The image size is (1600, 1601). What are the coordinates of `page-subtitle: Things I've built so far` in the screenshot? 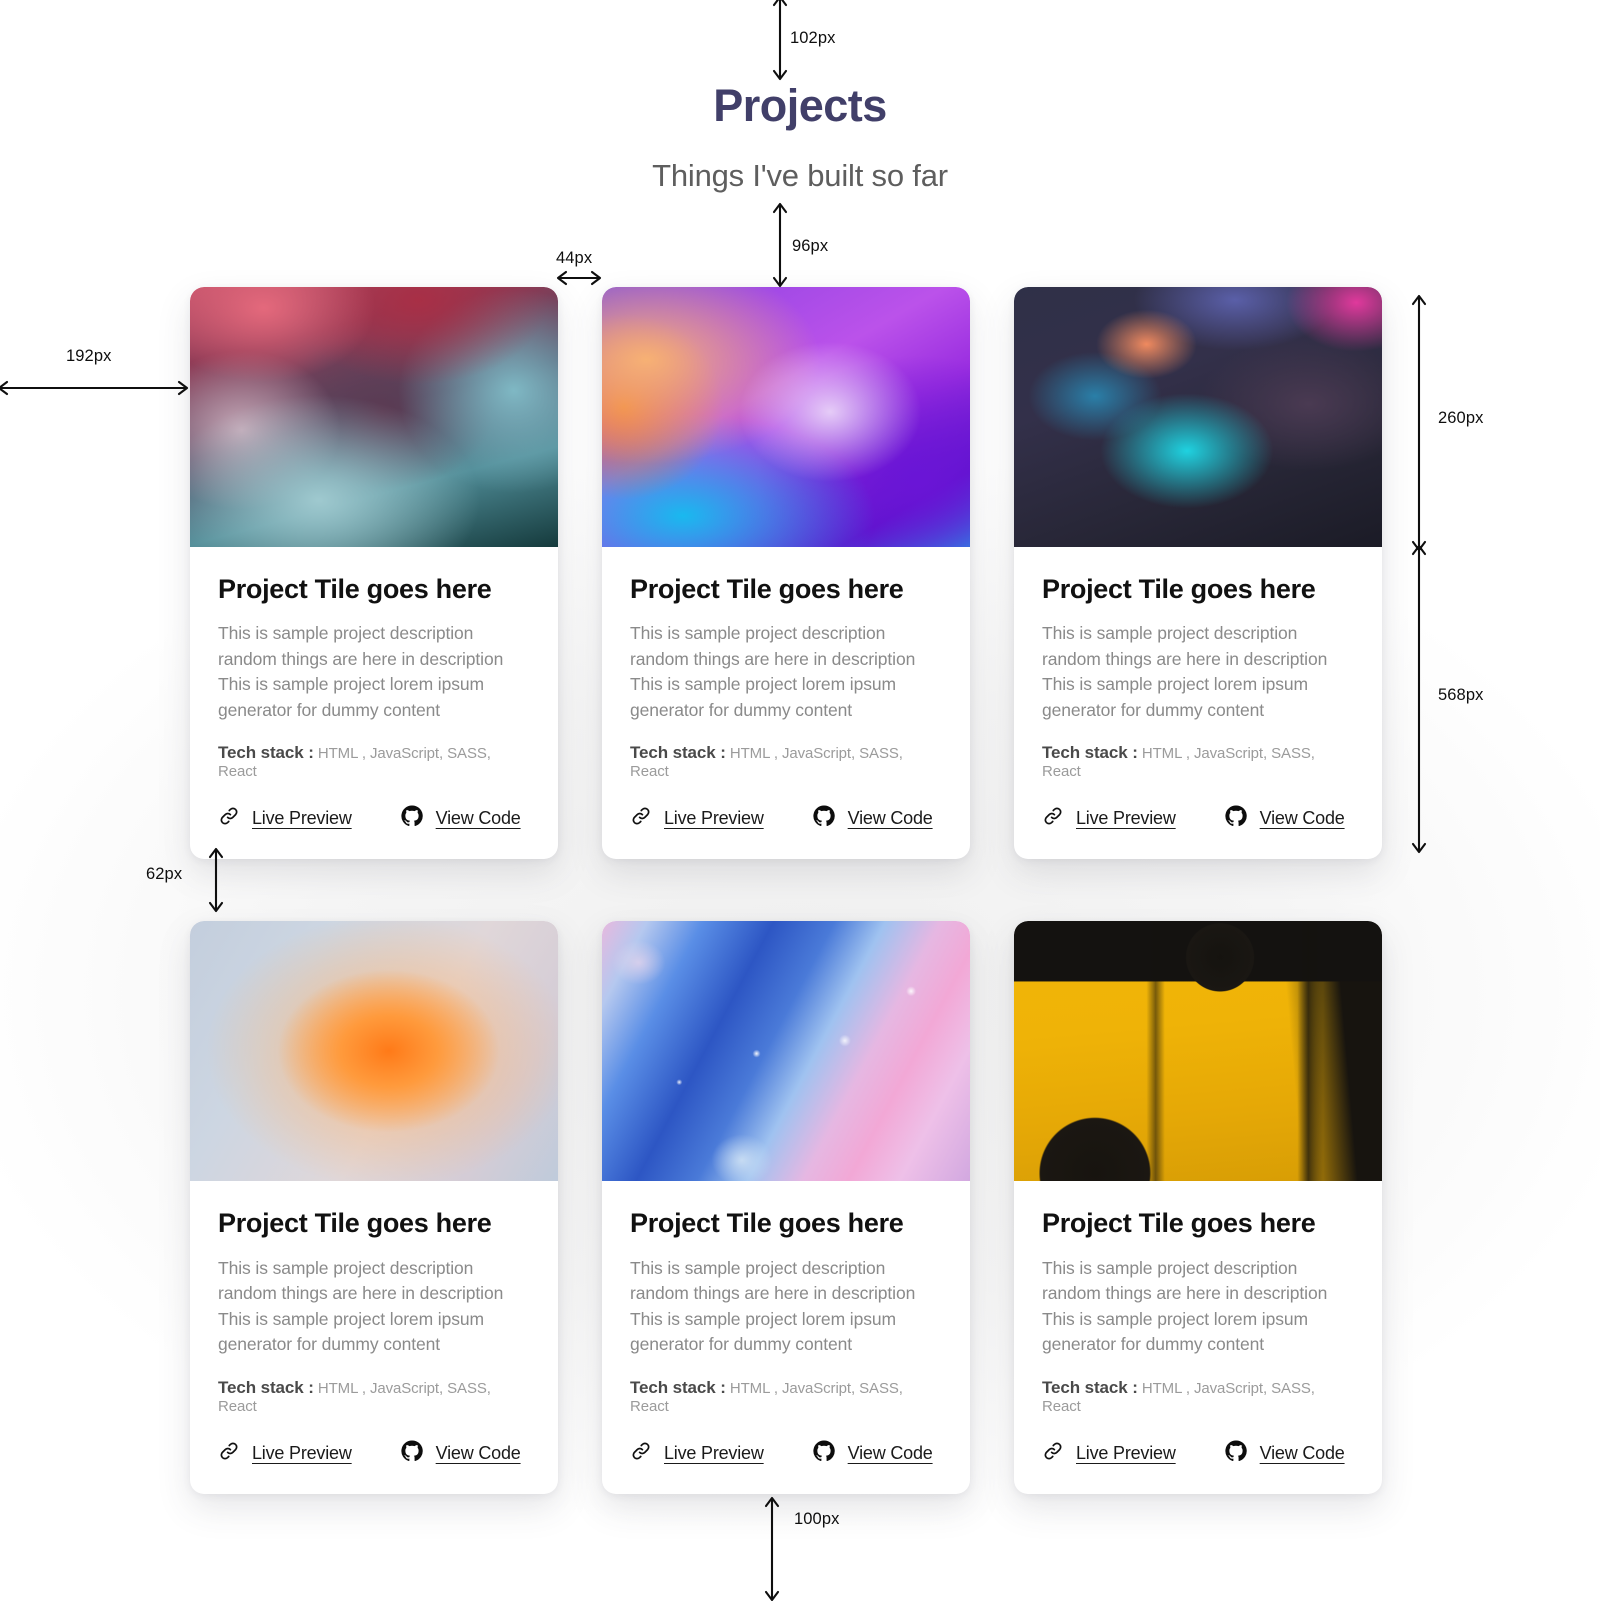 It's located at (800, 175).